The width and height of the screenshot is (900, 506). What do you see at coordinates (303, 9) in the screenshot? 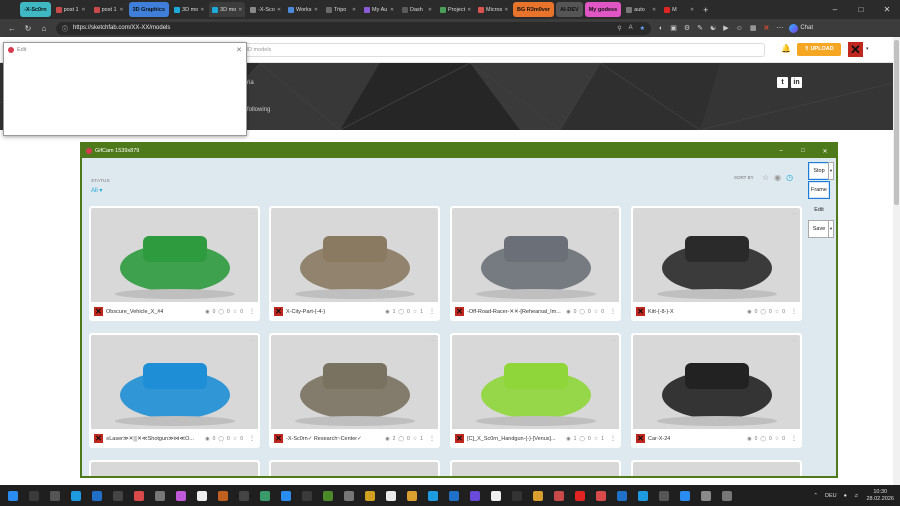
I see `browser-tab-7: Works ✕` at bounding box center [303, 9].